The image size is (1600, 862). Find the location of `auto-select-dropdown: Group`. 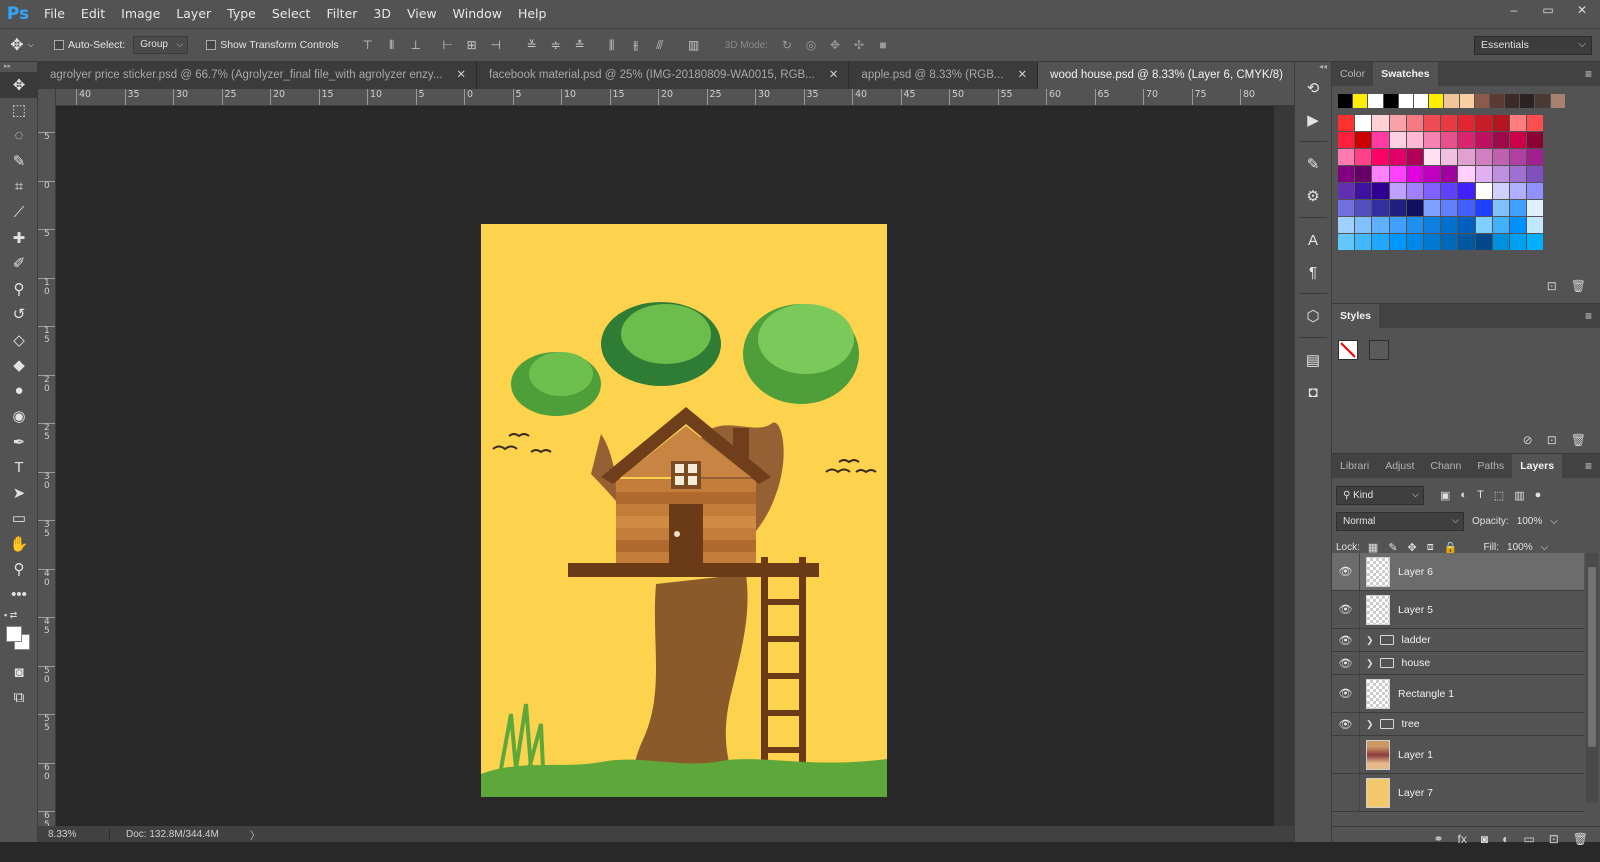

auto-select-dropdown: Group is located at coordinates (161, 45).